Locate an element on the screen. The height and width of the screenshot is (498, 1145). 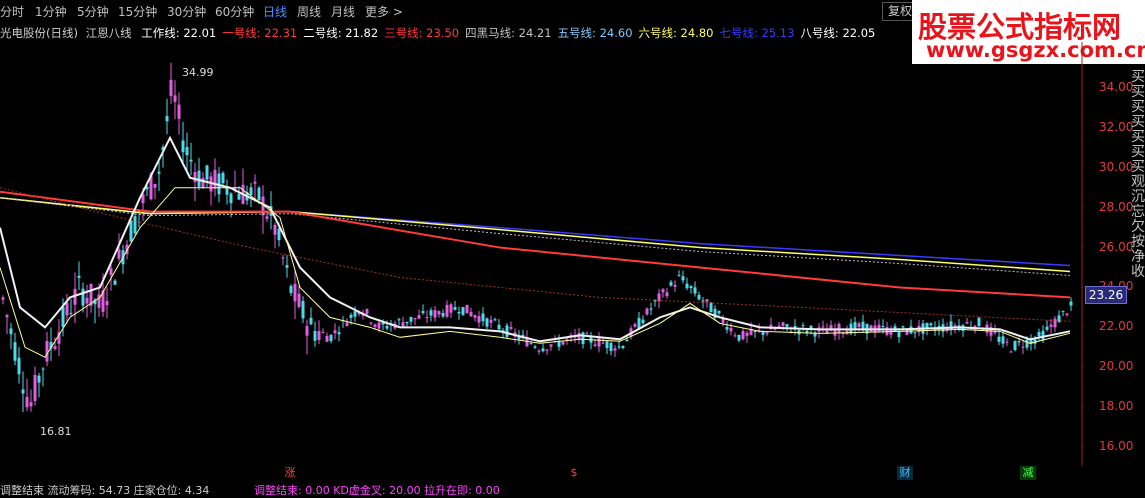
tab-intraday: 分时 is located at coordinates (12, 11).